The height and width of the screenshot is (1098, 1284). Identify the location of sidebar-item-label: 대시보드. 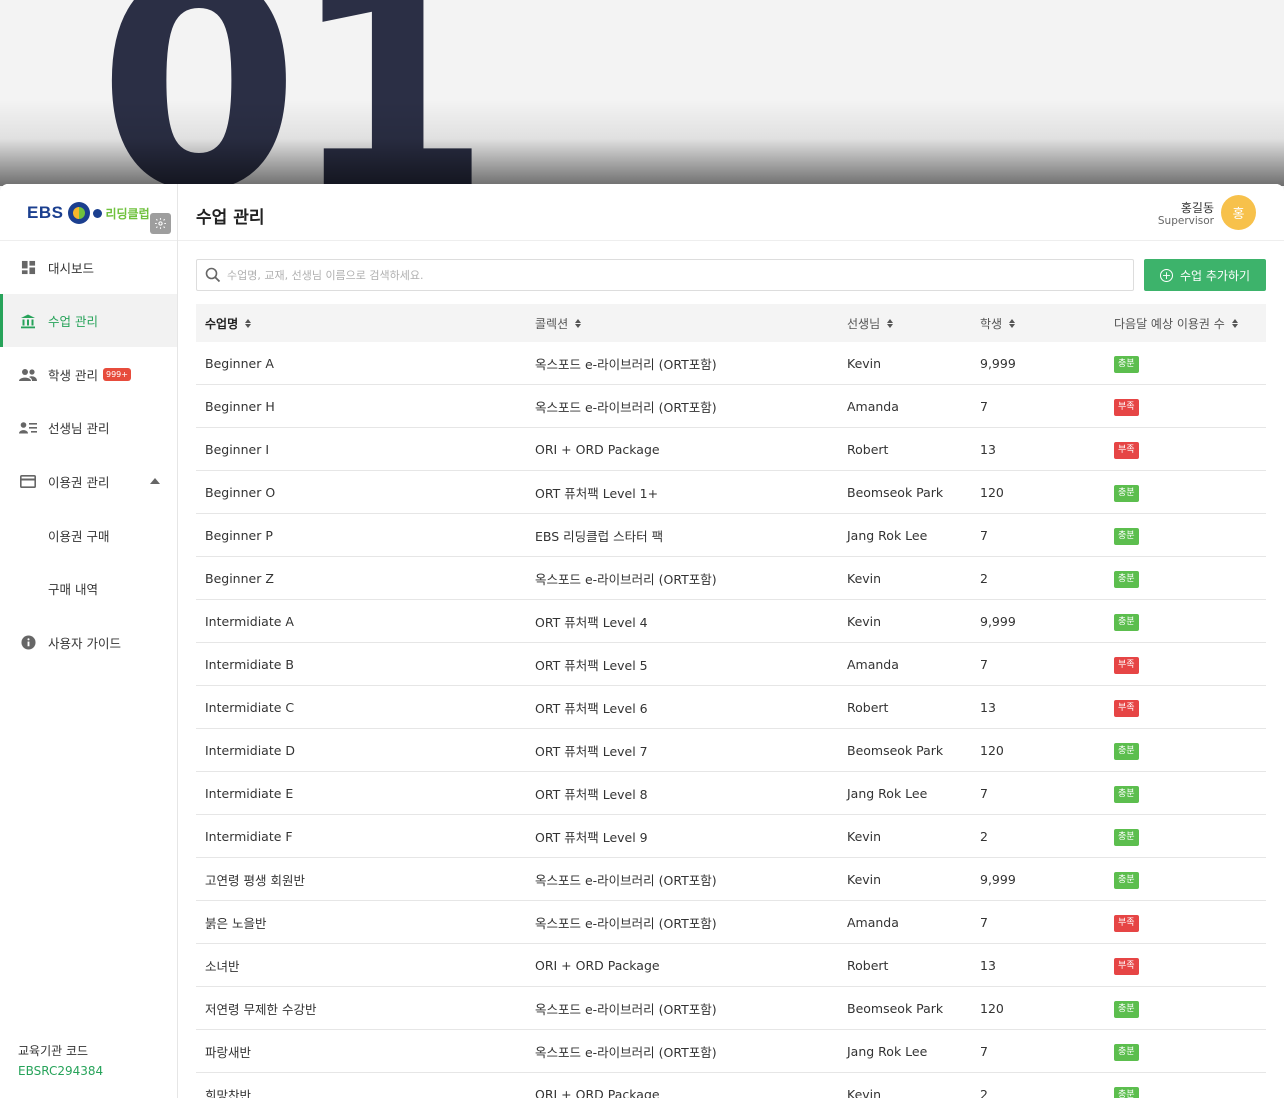
(71, 268).